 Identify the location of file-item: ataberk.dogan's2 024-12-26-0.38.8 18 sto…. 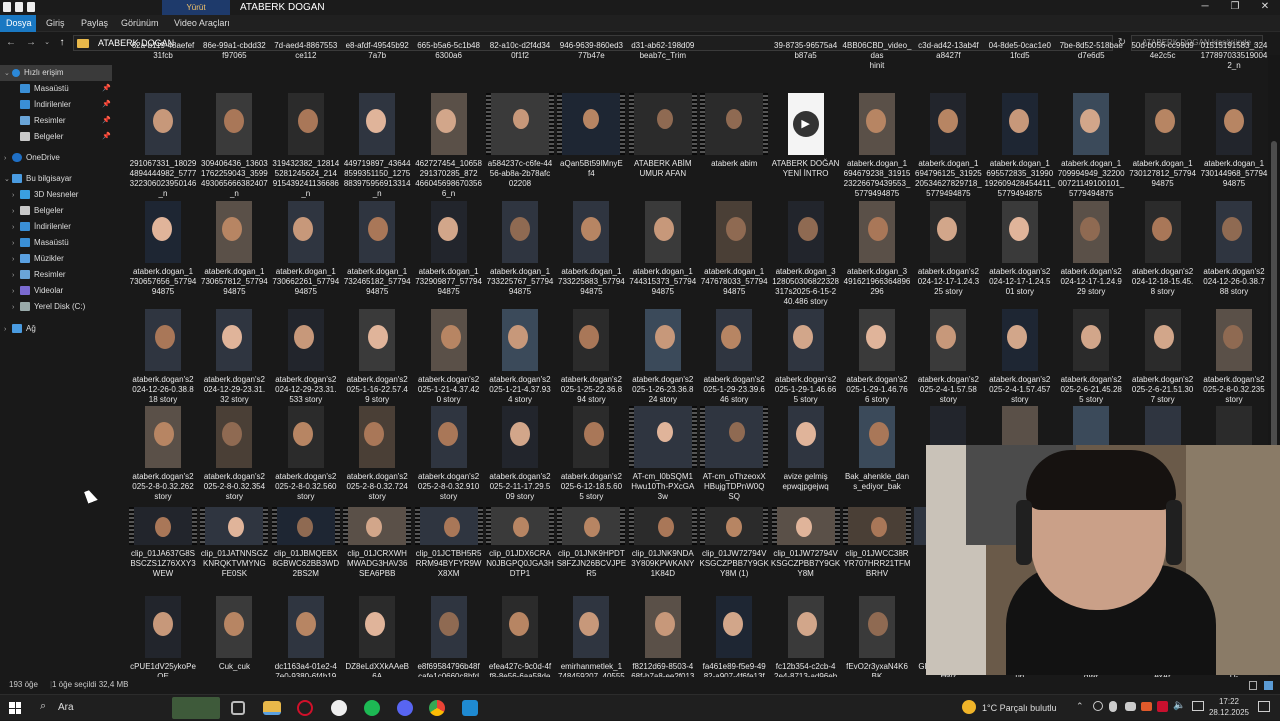
(163, 359).